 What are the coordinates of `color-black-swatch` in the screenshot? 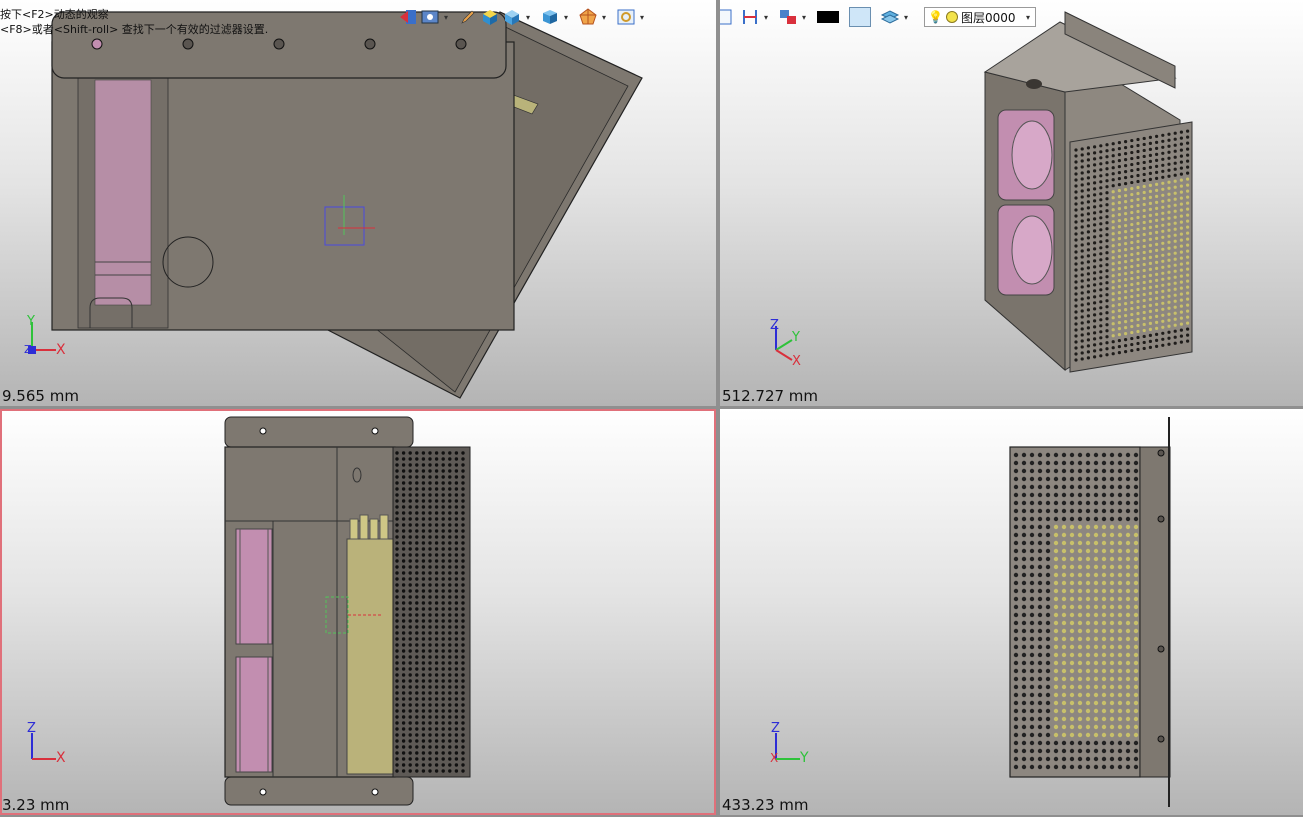 It's located at (828, 17).